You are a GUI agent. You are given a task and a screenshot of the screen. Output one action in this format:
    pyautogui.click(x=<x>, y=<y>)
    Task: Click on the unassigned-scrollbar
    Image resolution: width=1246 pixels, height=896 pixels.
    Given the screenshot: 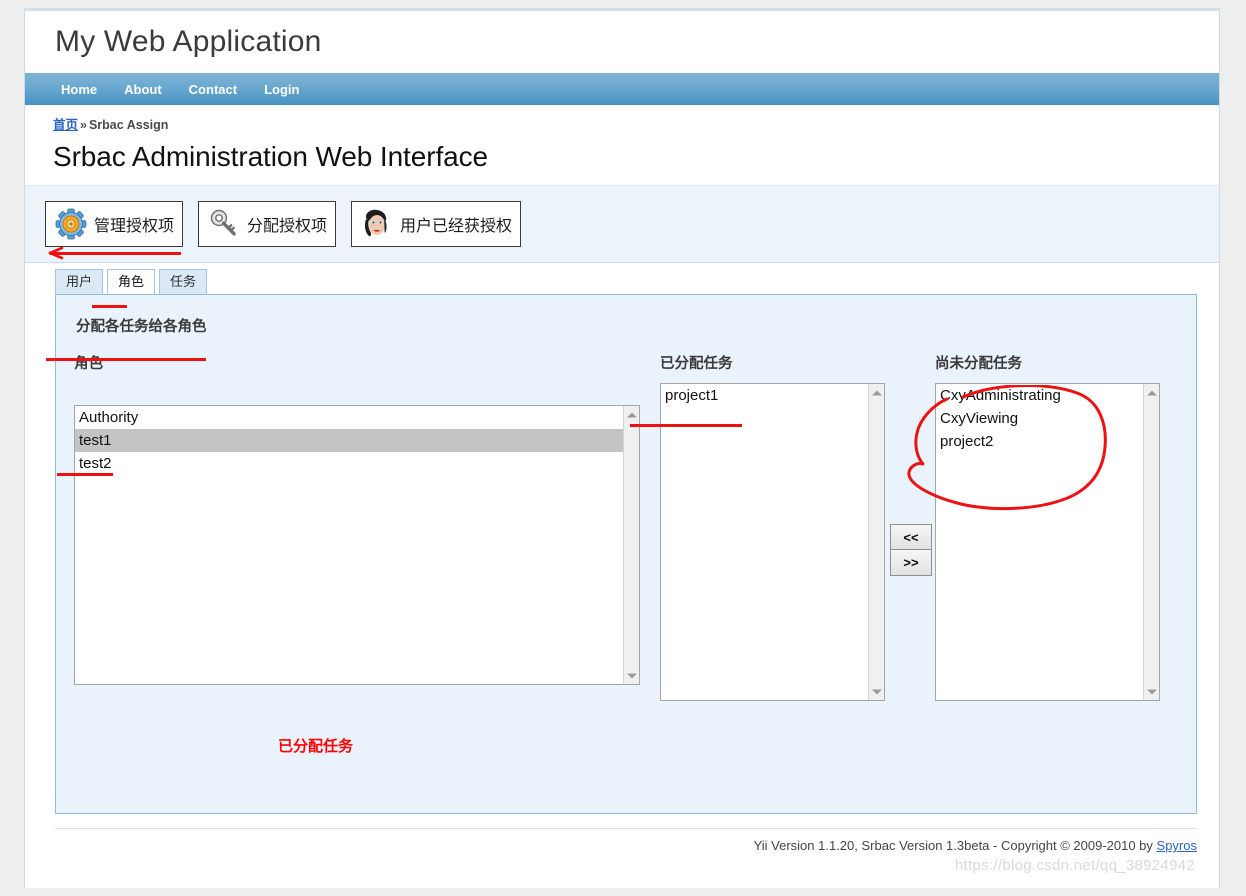 What is the action you would take?
    pyautogui.click(x=1151, y=542)
    